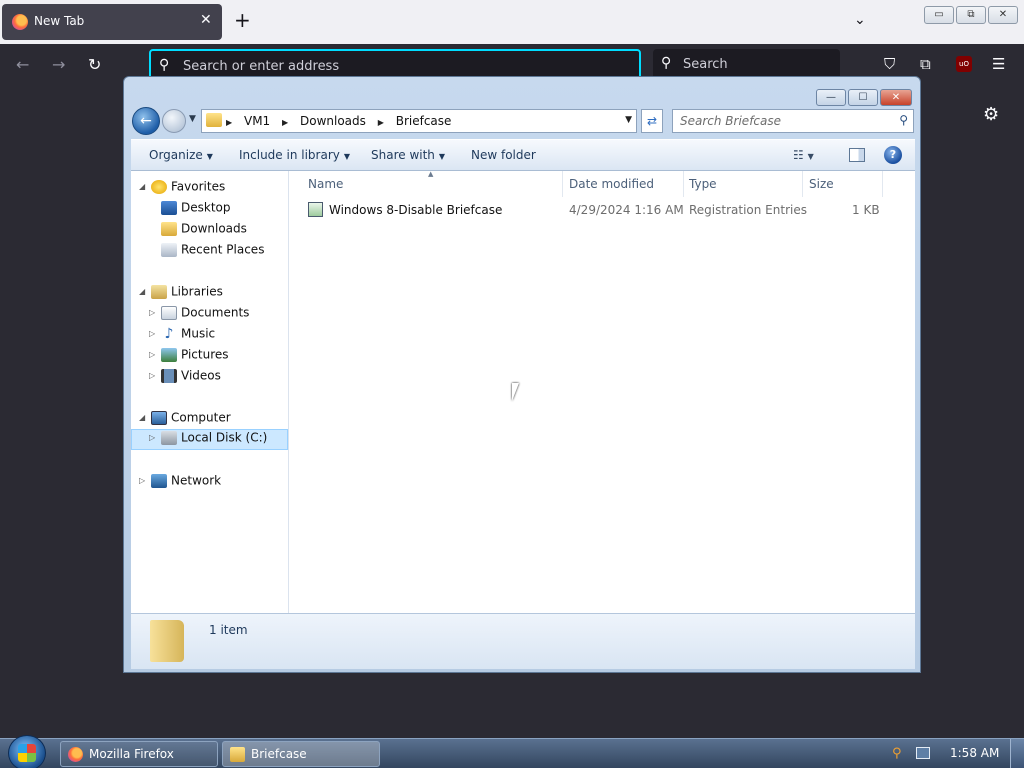 Image resolution: width=1024 pixels, height=768 pixels. What do you see at coordinates (896, 97) in the screenshot?
I see `close-button: ✕` at bounding box center [896, 97].